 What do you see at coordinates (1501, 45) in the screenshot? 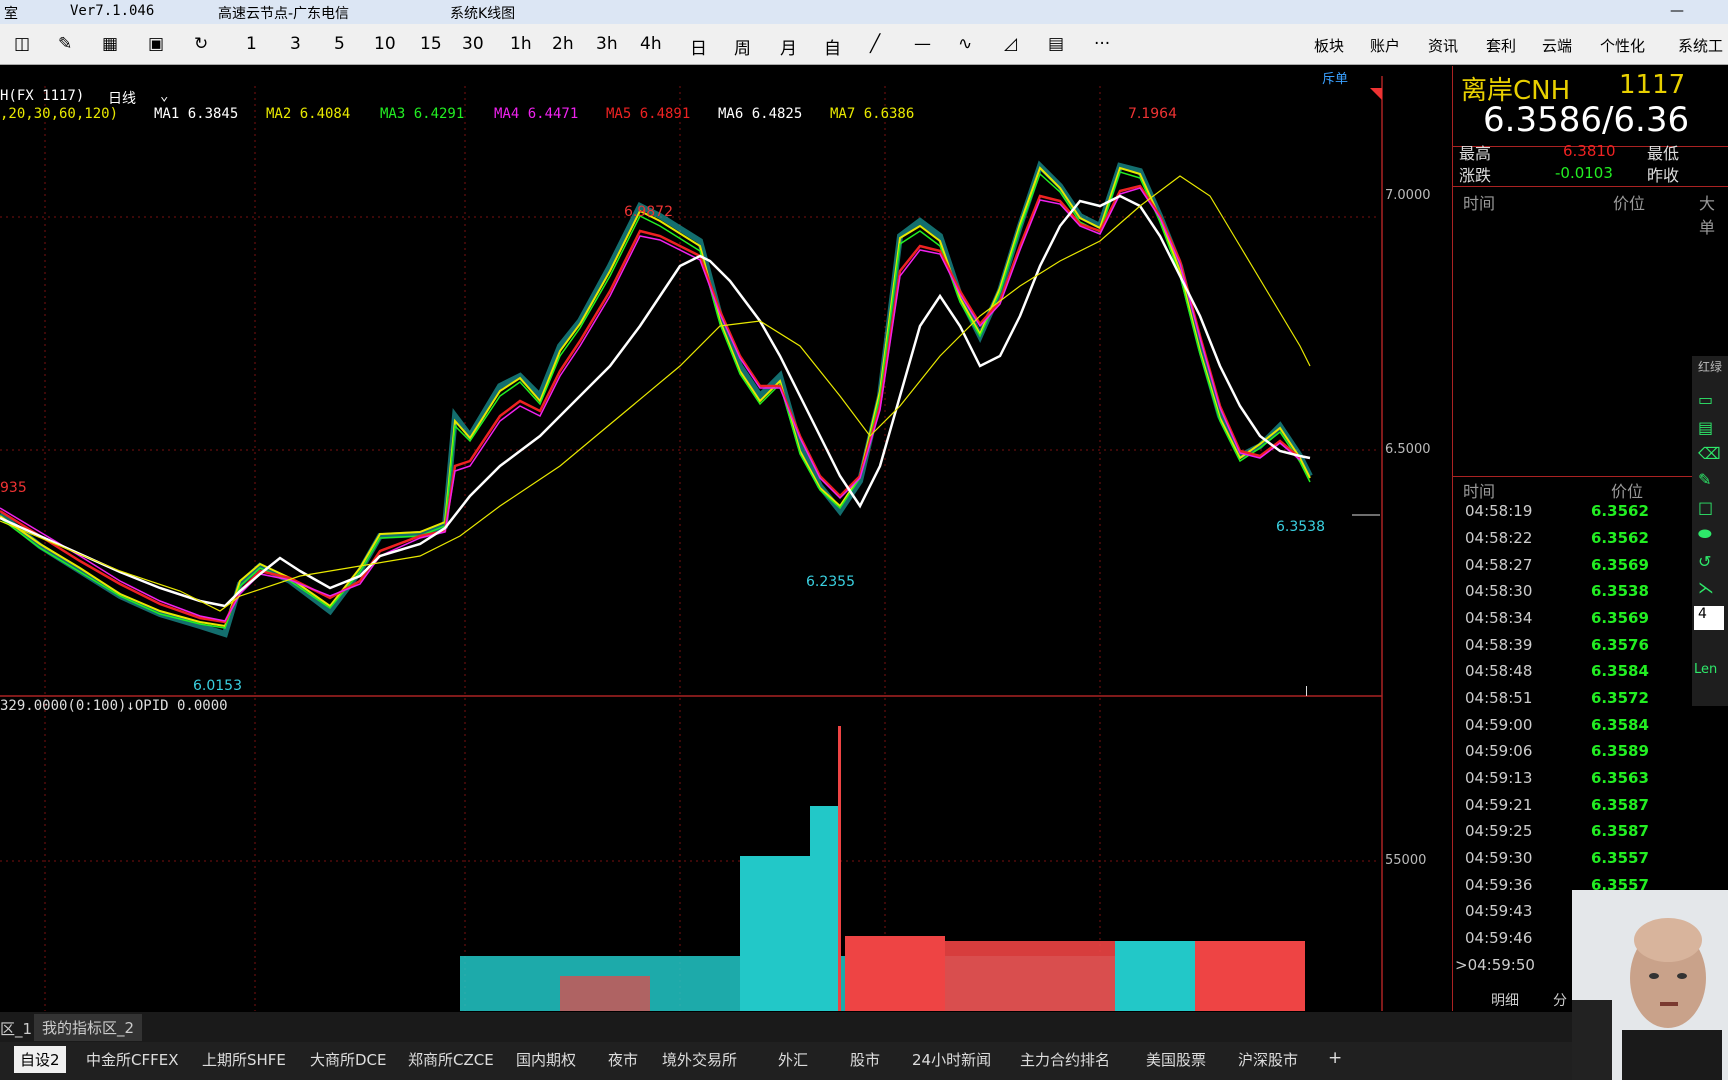
I see `menu-arbitrage: 套利` at bounding box center [1501, 45].